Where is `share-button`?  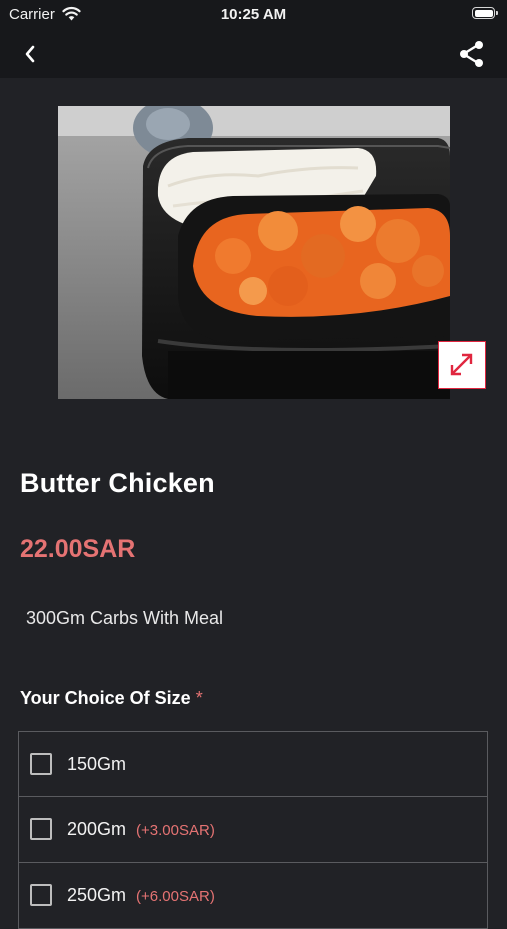 share-button is located at coordinates (472, 54).